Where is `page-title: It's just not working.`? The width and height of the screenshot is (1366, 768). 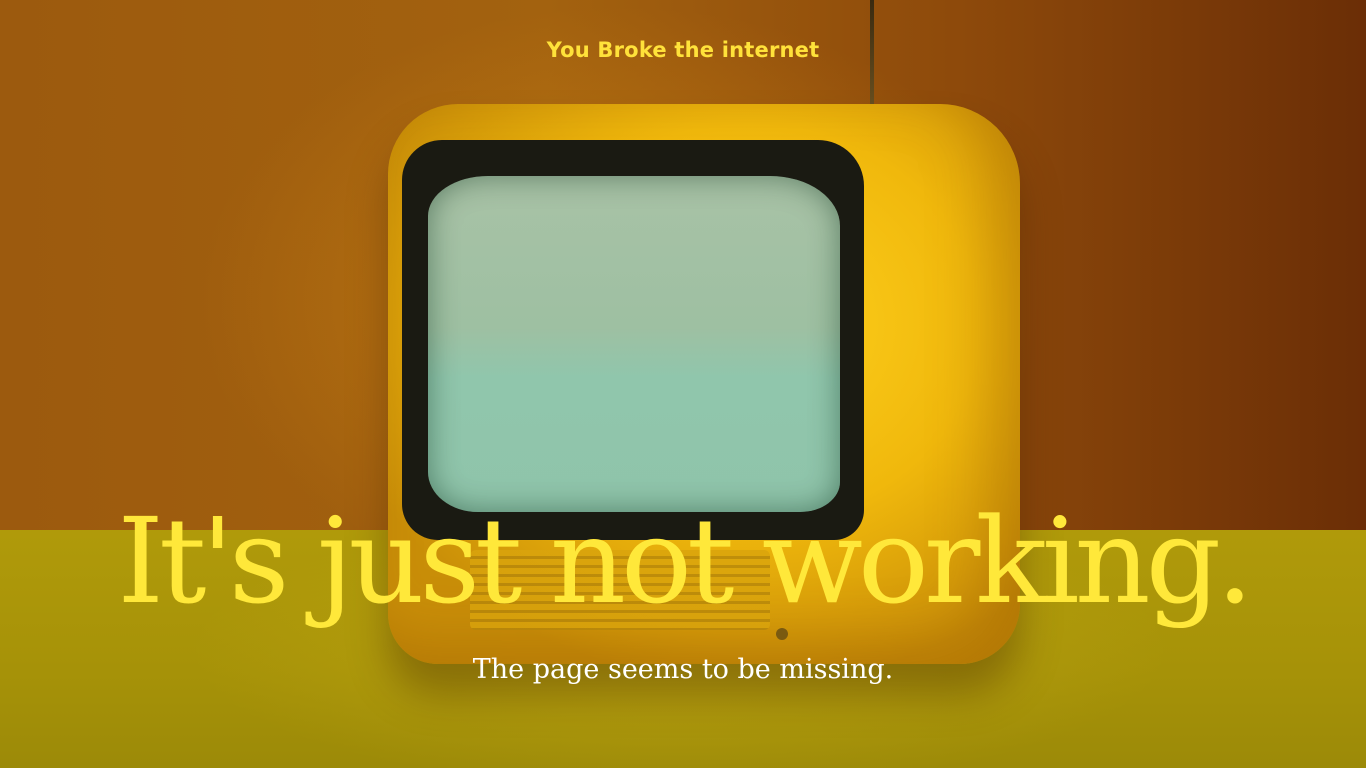 page-title: It's just not working. is located at coordinates (685, 561).